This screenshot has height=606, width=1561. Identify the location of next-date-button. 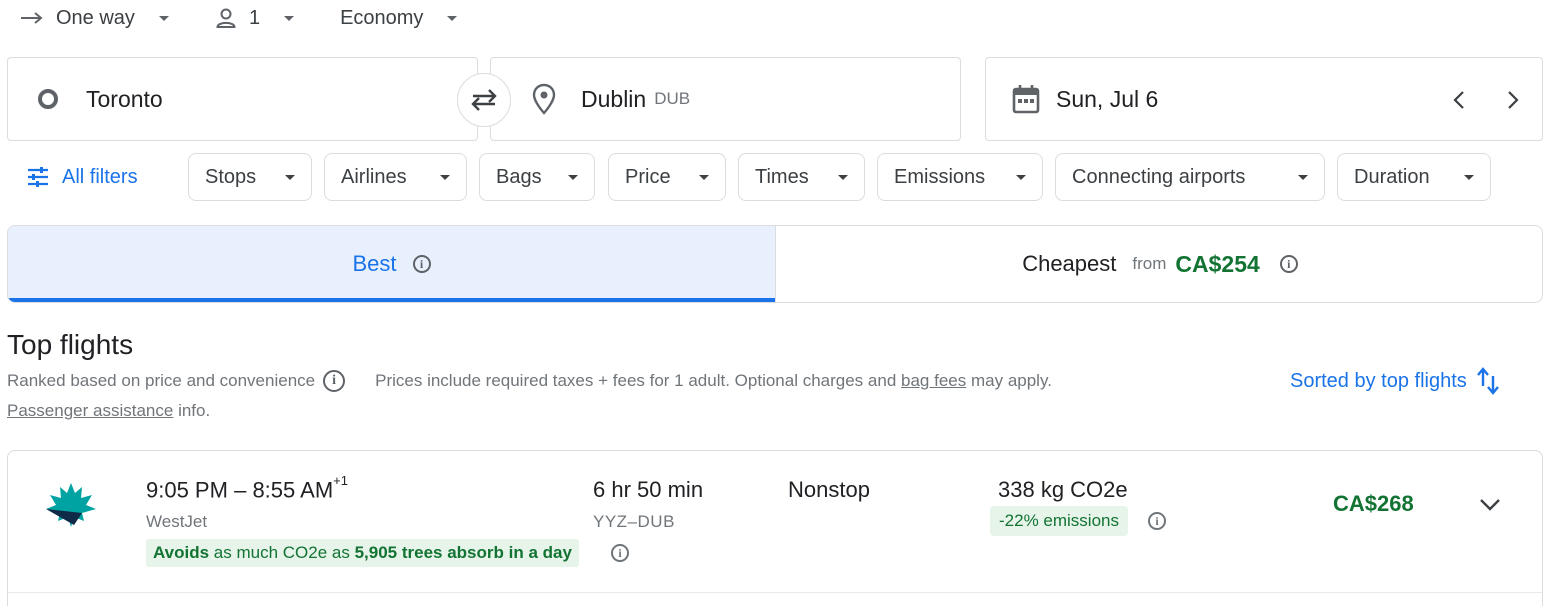
(1513, 100).